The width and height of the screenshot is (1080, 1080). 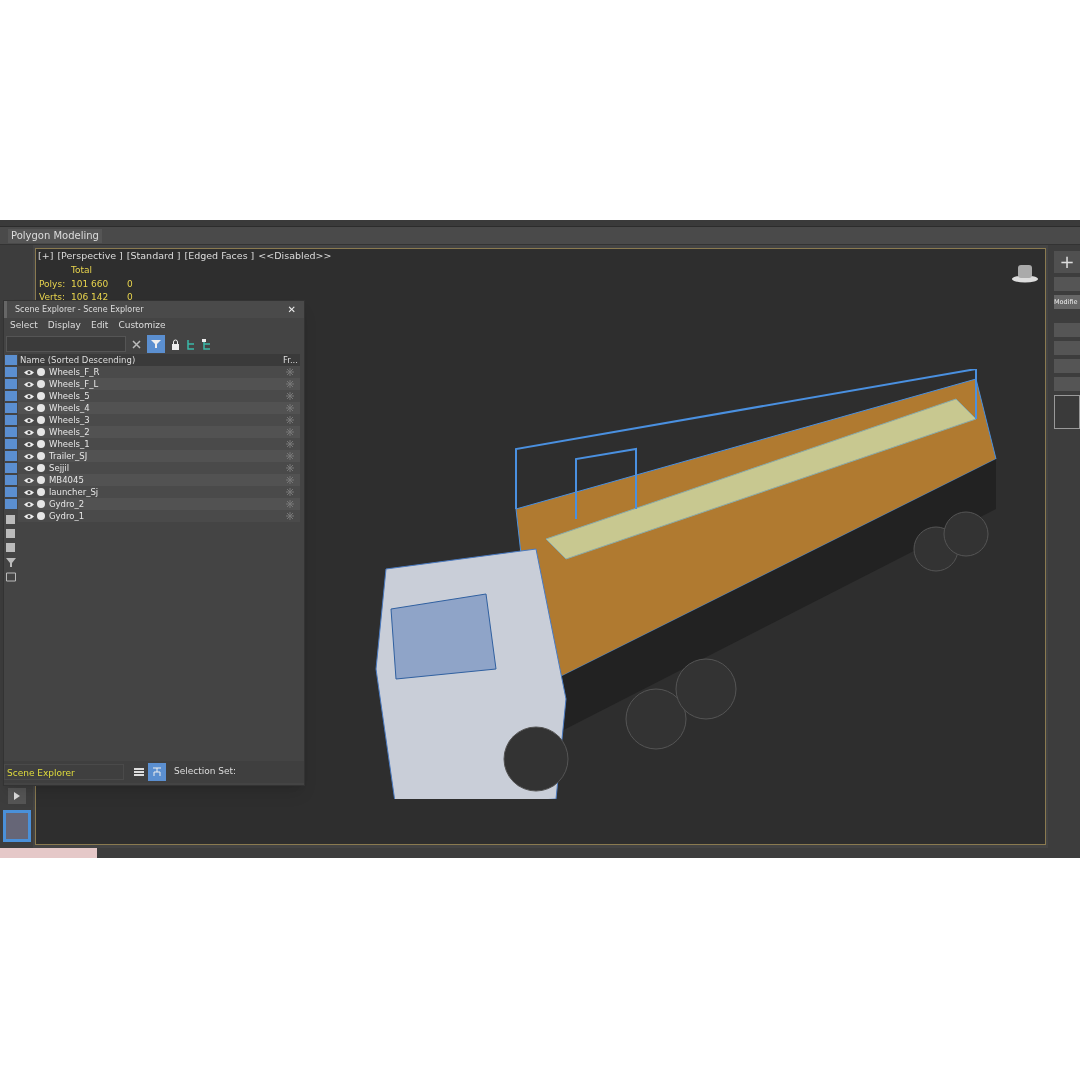 What do you see at coordinates (159, 504) in the screenshot?
I see `object-row: Gydro_2` at bounding box center [159, 504].